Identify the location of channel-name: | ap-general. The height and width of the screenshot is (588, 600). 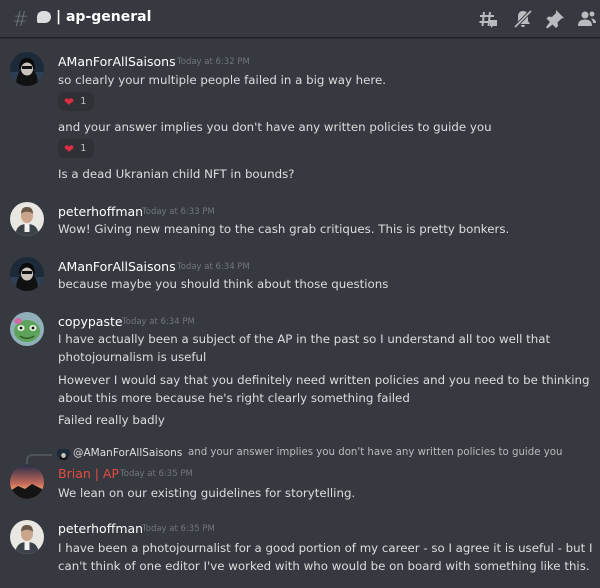
(104, 17).